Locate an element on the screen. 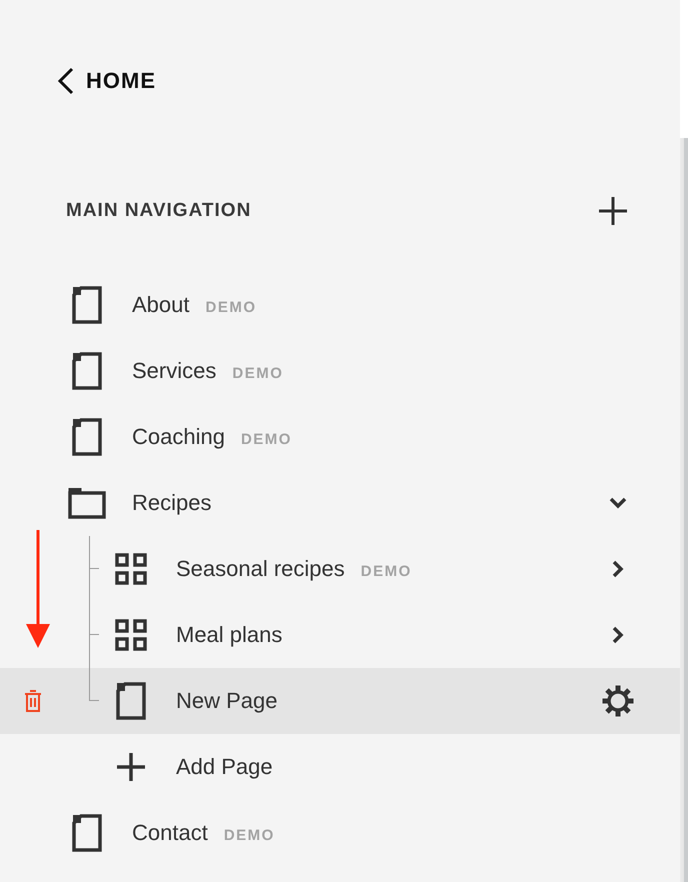  nav-item: Coaching DEMO is located at coordinates (340, 437).